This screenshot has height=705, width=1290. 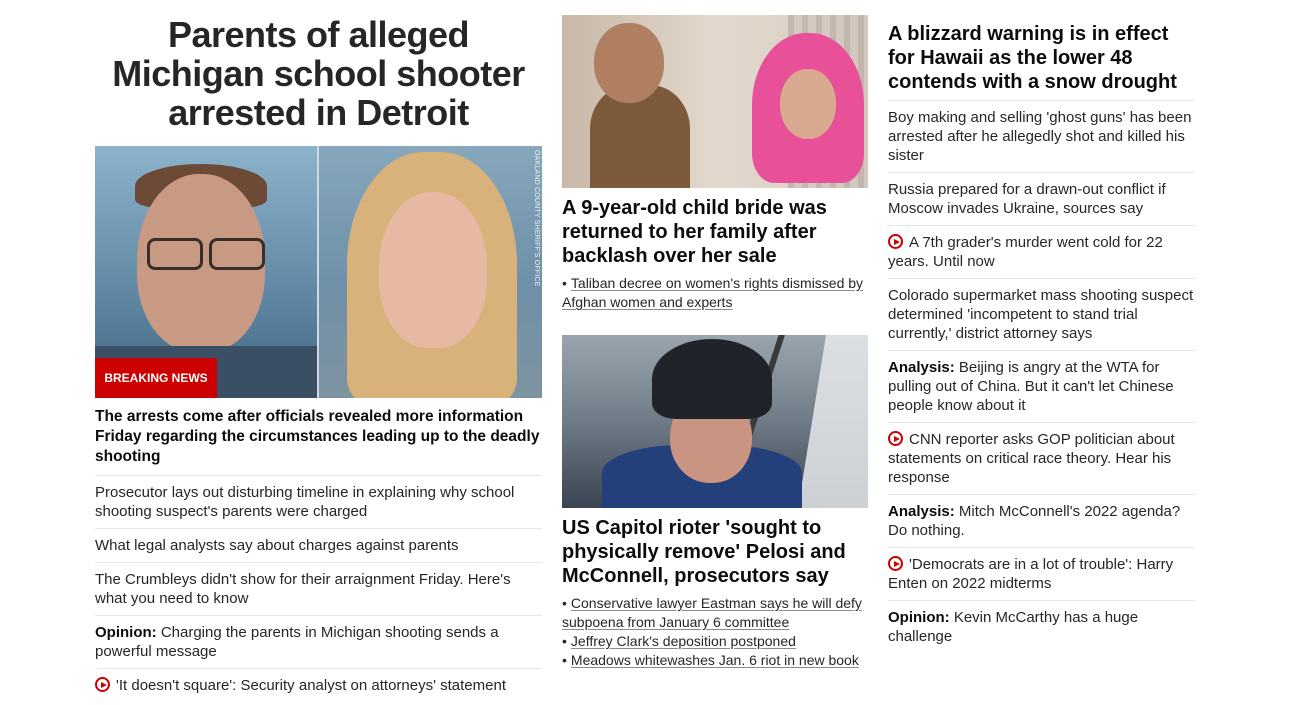 What do you see at coordinates (715, 421) in the screenshot?
I see `capitol-rioter-photo` at bounding box center [715, 421].